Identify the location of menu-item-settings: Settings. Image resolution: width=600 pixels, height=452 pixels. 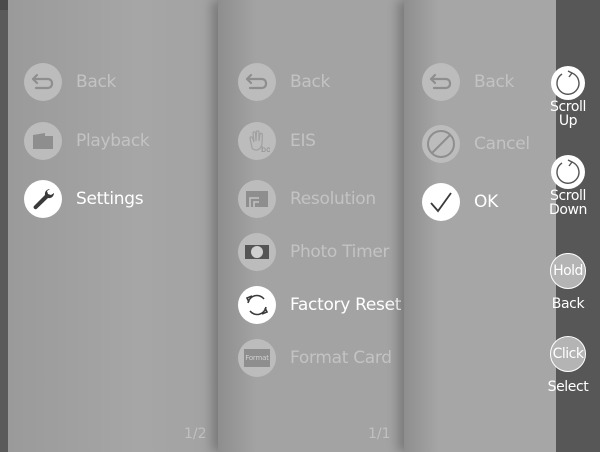
(84, 199).